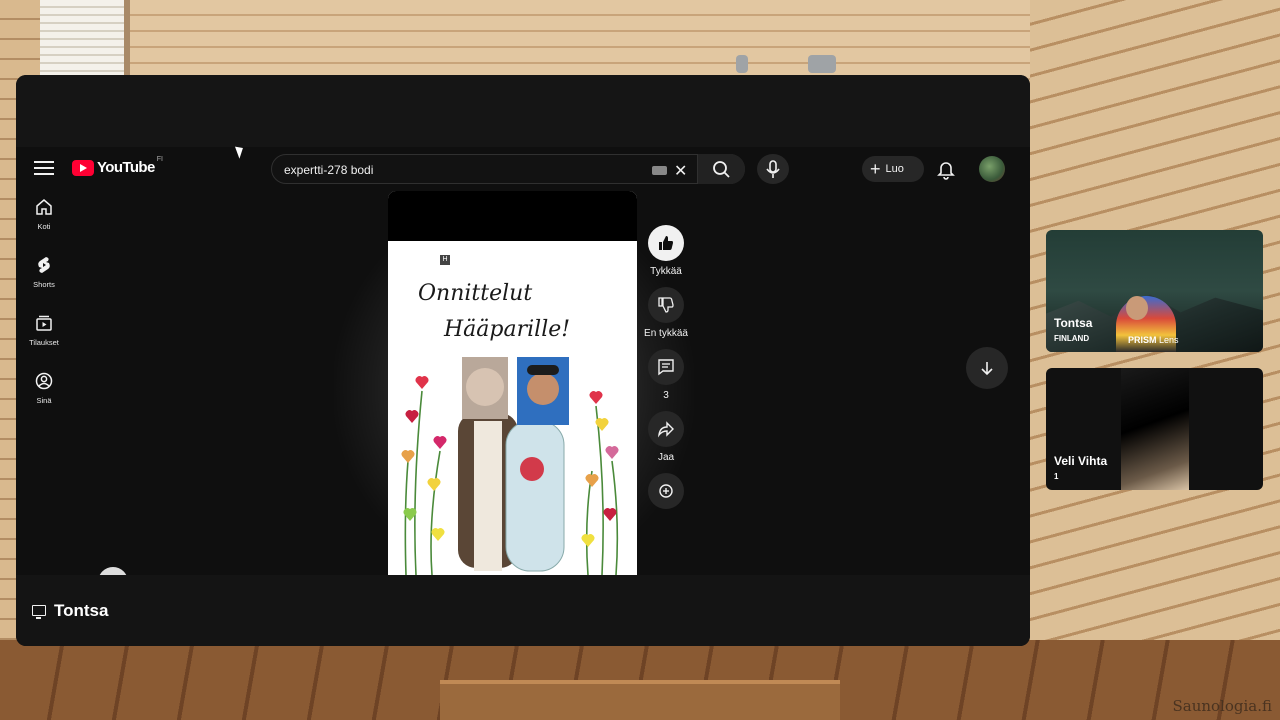 Image resolution: width=1280 pixels, height=720 pixels. I want to click on search-button, so click(721, 169).